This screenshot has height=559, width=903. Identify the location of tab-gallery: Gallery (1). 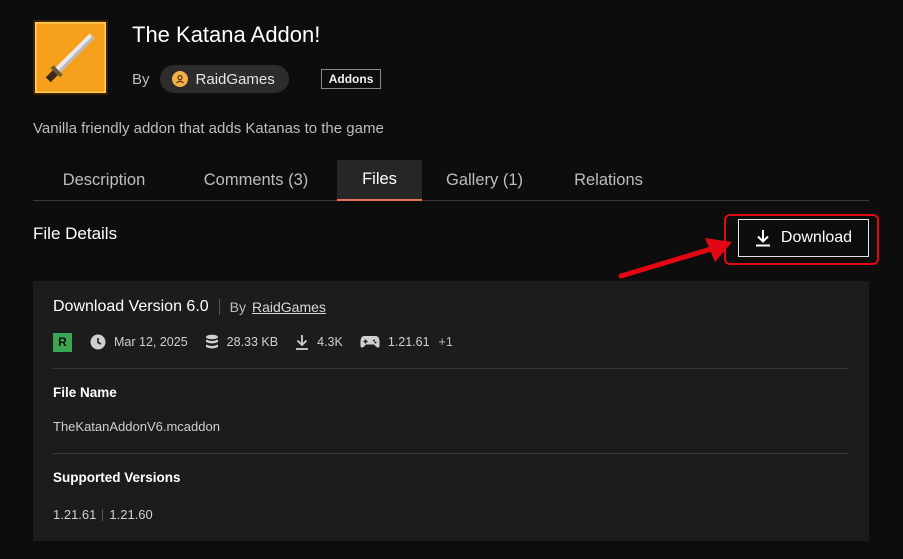
(484, 180).